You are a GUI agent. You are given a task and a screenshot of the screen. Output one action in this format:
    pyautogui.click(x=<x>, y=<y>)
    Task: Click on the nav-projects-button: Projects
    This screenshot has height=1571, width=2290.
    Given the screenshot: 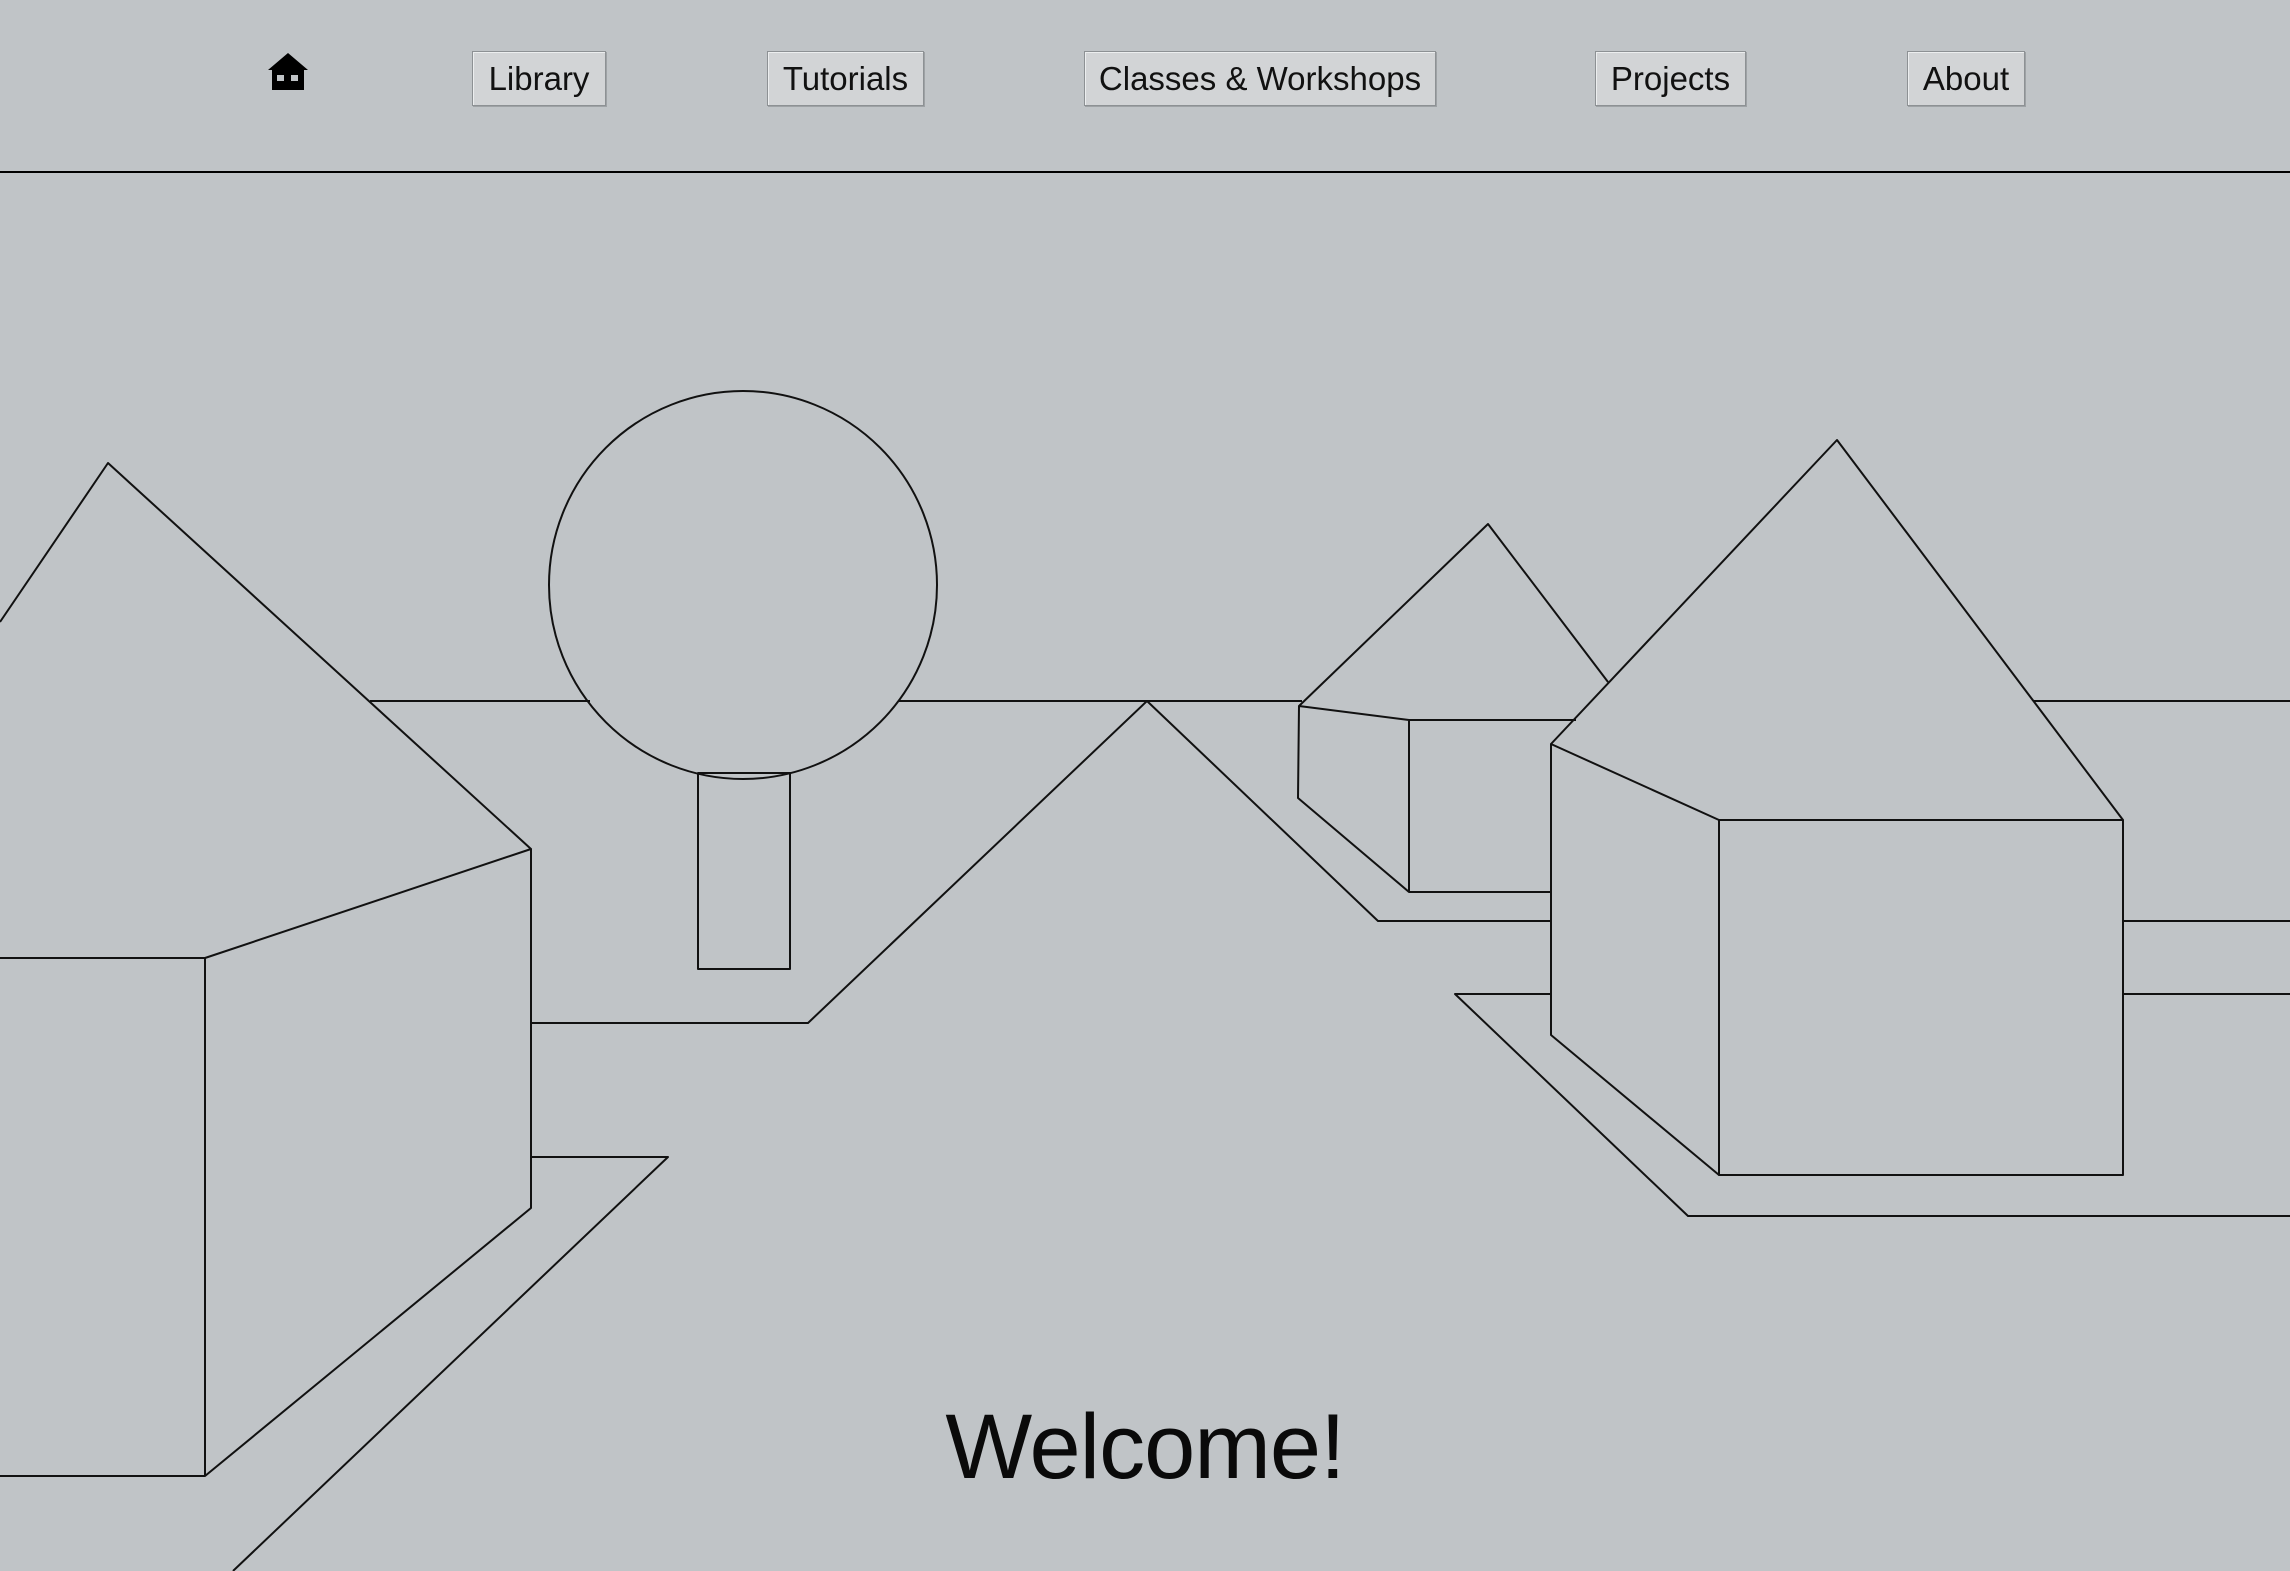 What is the action you would take?
    pyautogui.click(x=1670, y=78)
    